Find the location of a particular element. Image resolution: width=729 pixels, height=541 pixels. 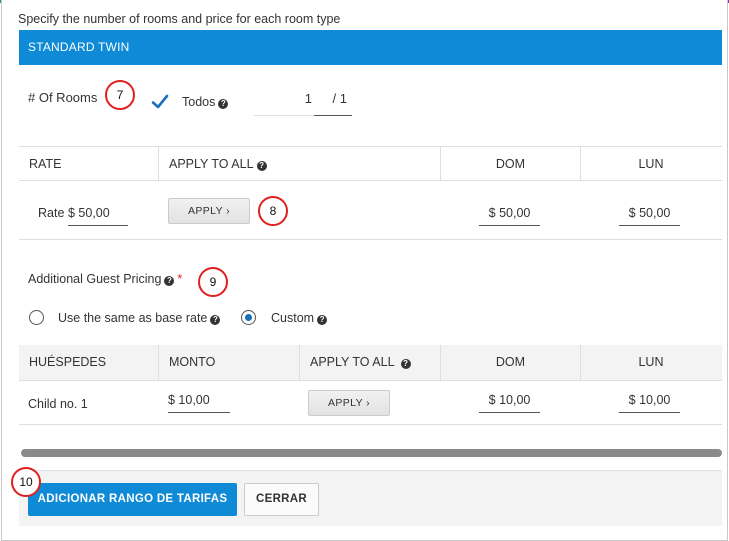

header-cell-huespedes: HUÉSPEDES is located at coordinates (68, 362).